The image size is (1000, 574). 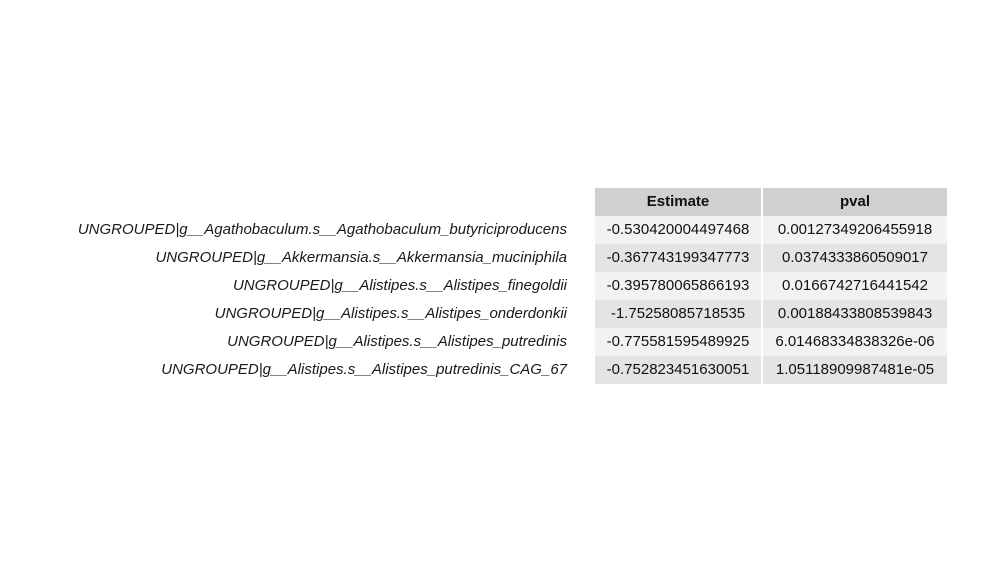 What do you see at coordinates (855, 286) in the screenshot?
I see `pval-cell: 0.0166742716441542` at bounding box center [855, 286].